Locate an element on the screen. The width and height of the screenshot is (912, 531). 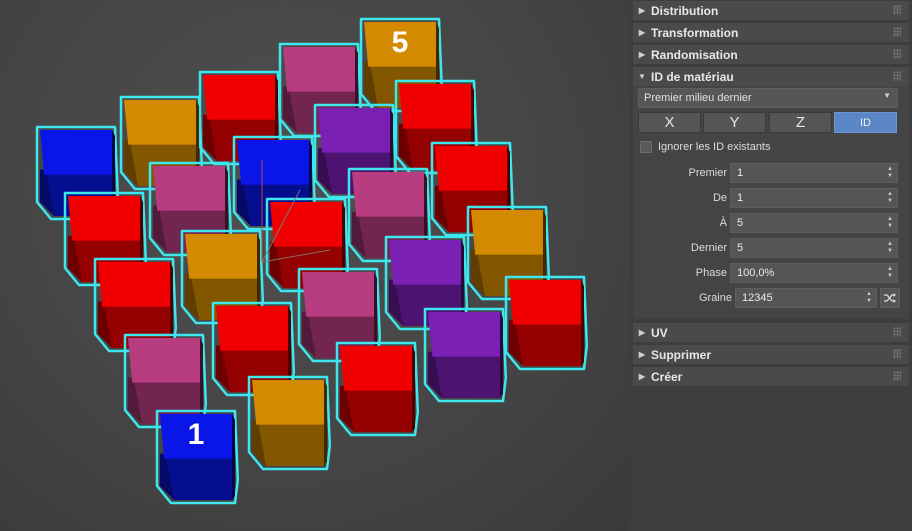
rollout-uv: ▶ UV is located at coordinates (771, 332).